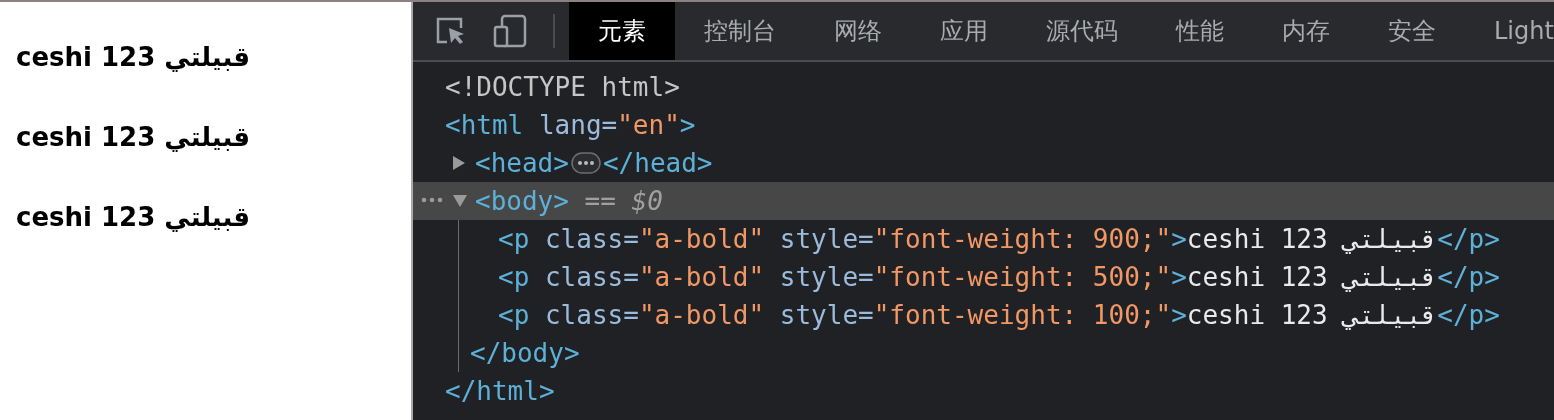  I want to click on expanded-triangle-icon, so click(460, 201).